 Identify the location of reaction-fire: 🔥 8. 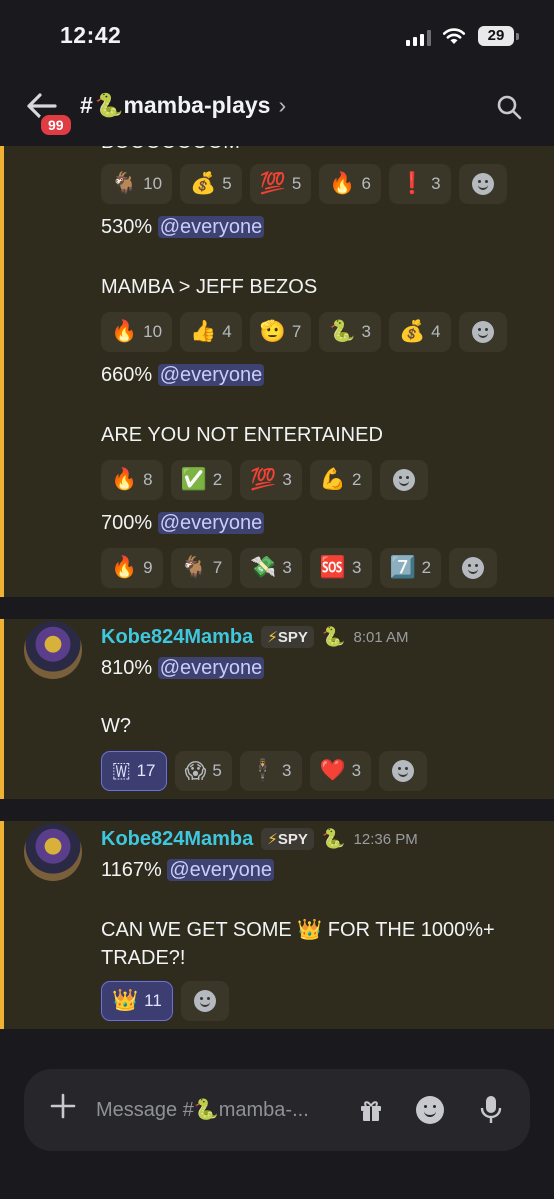
(132, 480).